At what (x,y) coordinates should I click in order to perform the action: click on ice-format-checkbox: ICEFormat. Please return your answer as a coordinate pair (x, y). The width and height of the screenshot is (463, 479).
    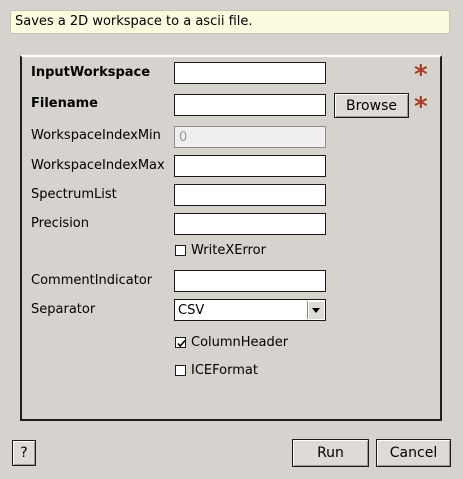
    Looking at the image, I should click on (216, 370).